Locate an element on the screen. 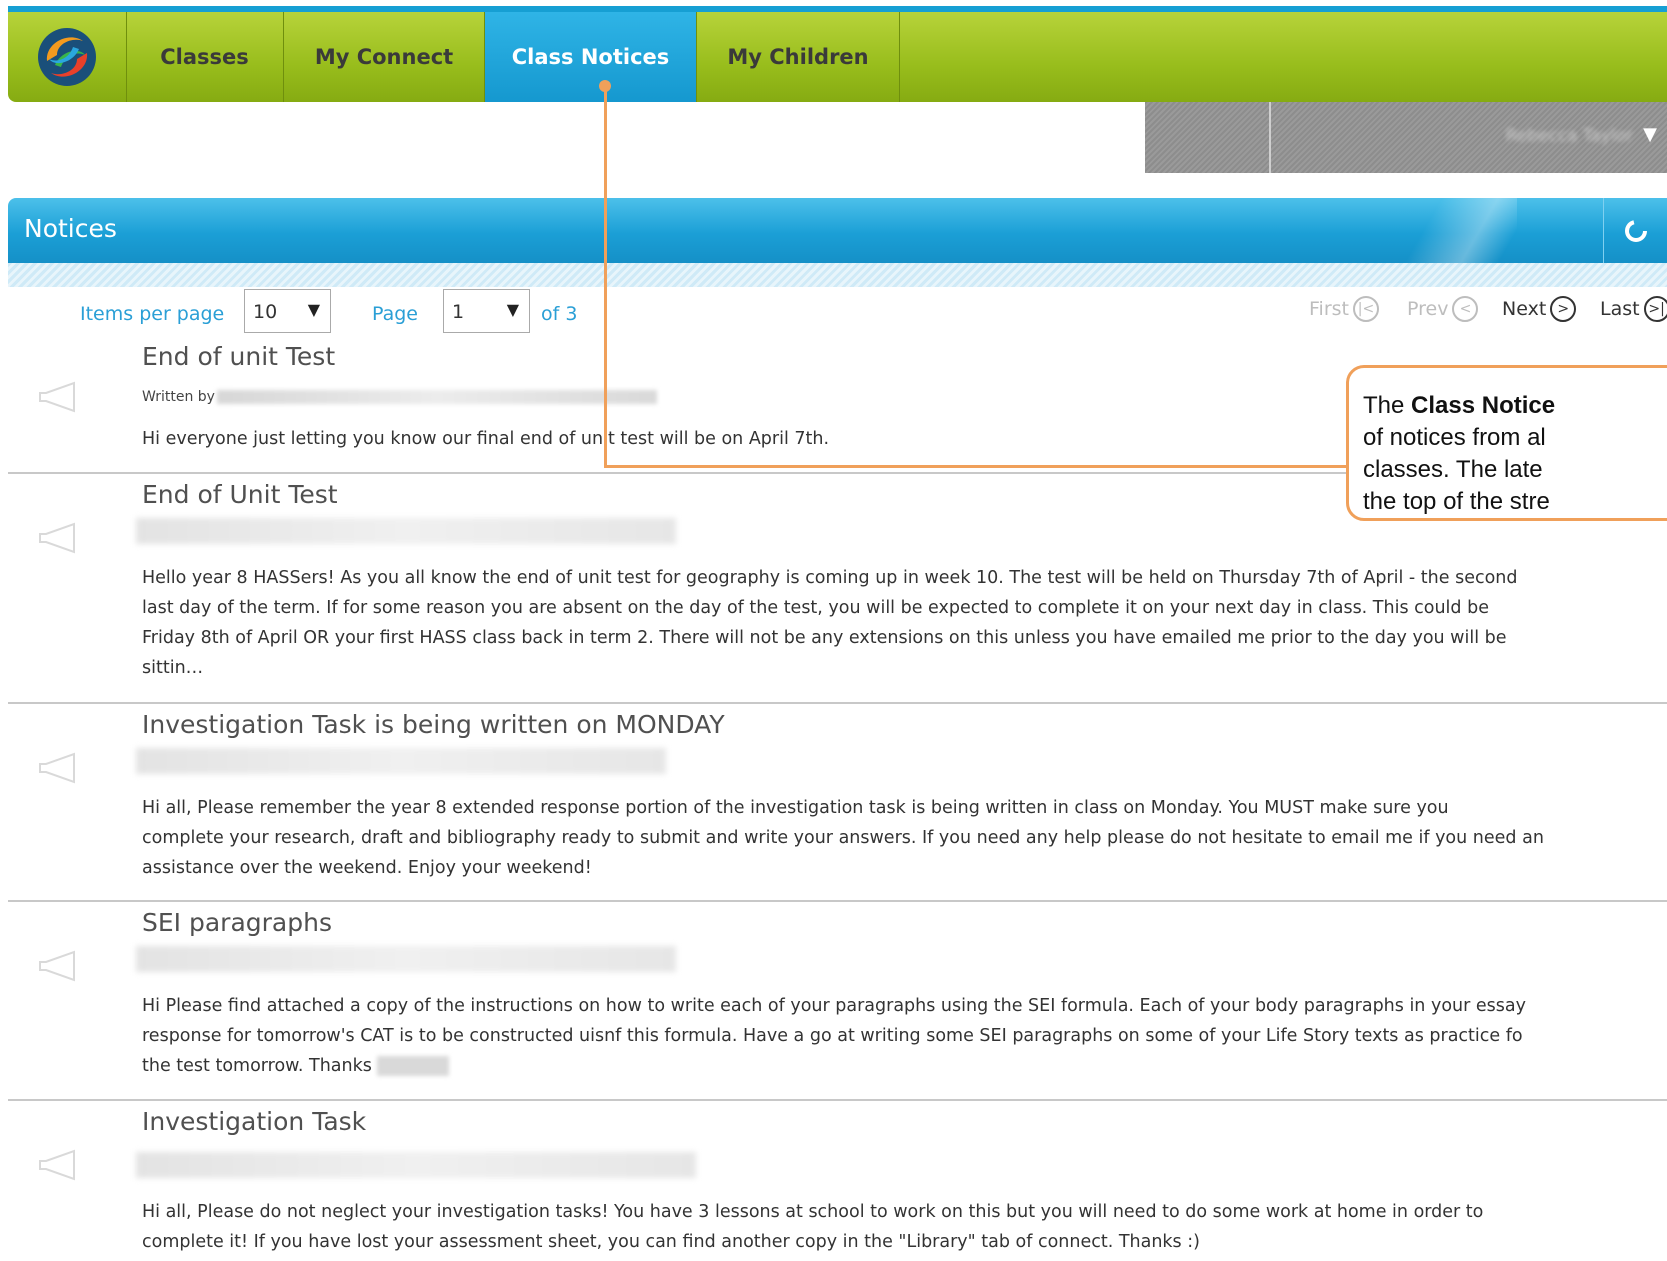 The height and width of the screenshot is (1261, 1667). first-label: First is located at coordinates (1329, 309).